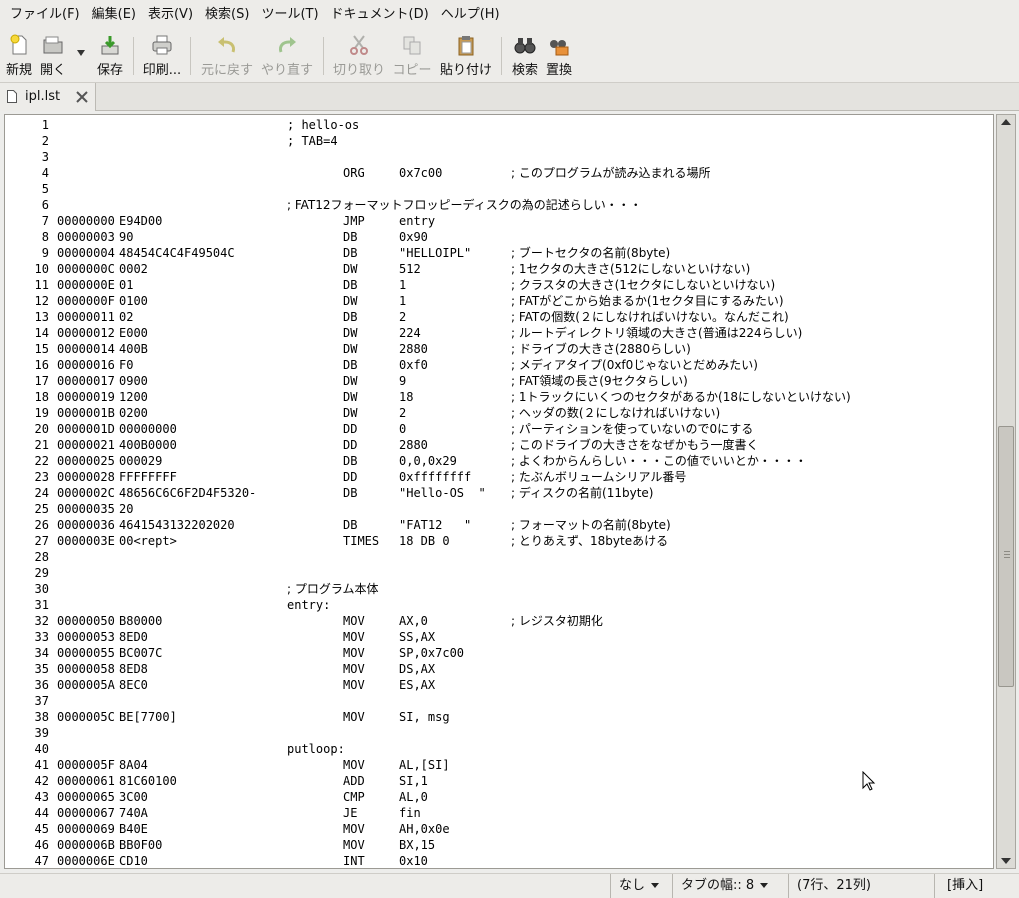 Image resolution: width=1019 pixels, height=898 pixels. Describe the element at coordinates (1006, 122) in the screenshot. I see `scroll-up-icon` at that location.